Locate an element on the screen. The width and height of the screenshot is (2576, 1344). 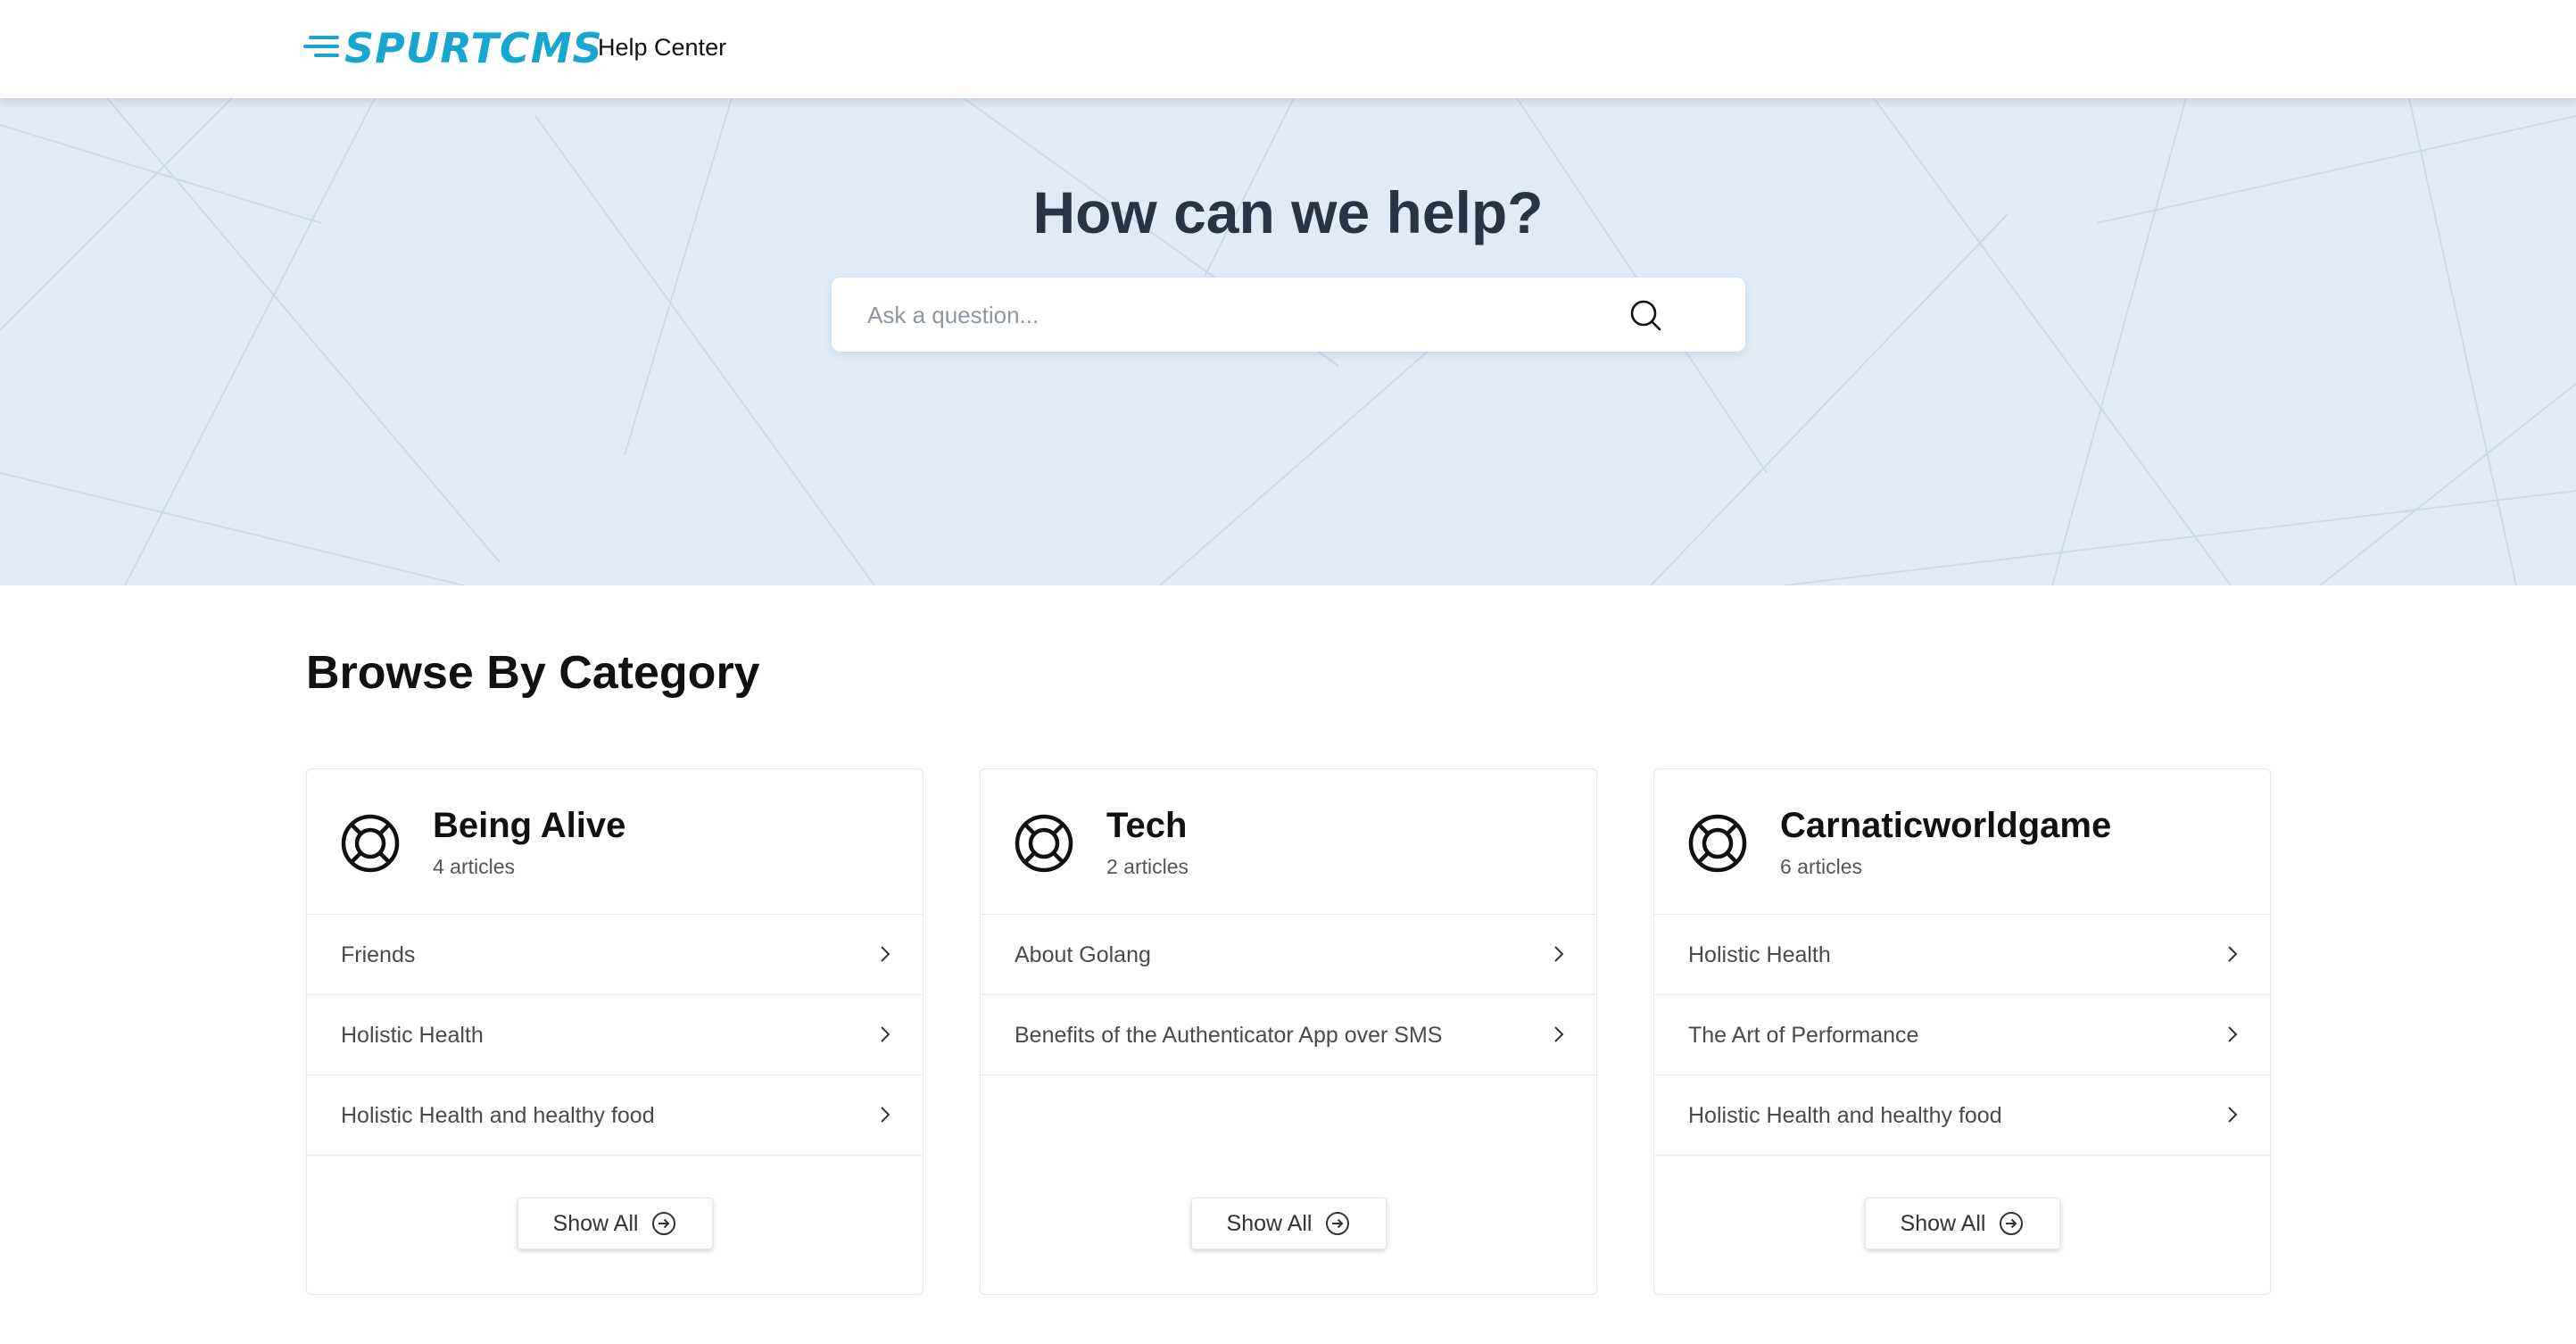
section-title: Browse By Category is located at coordinates (533, 673).